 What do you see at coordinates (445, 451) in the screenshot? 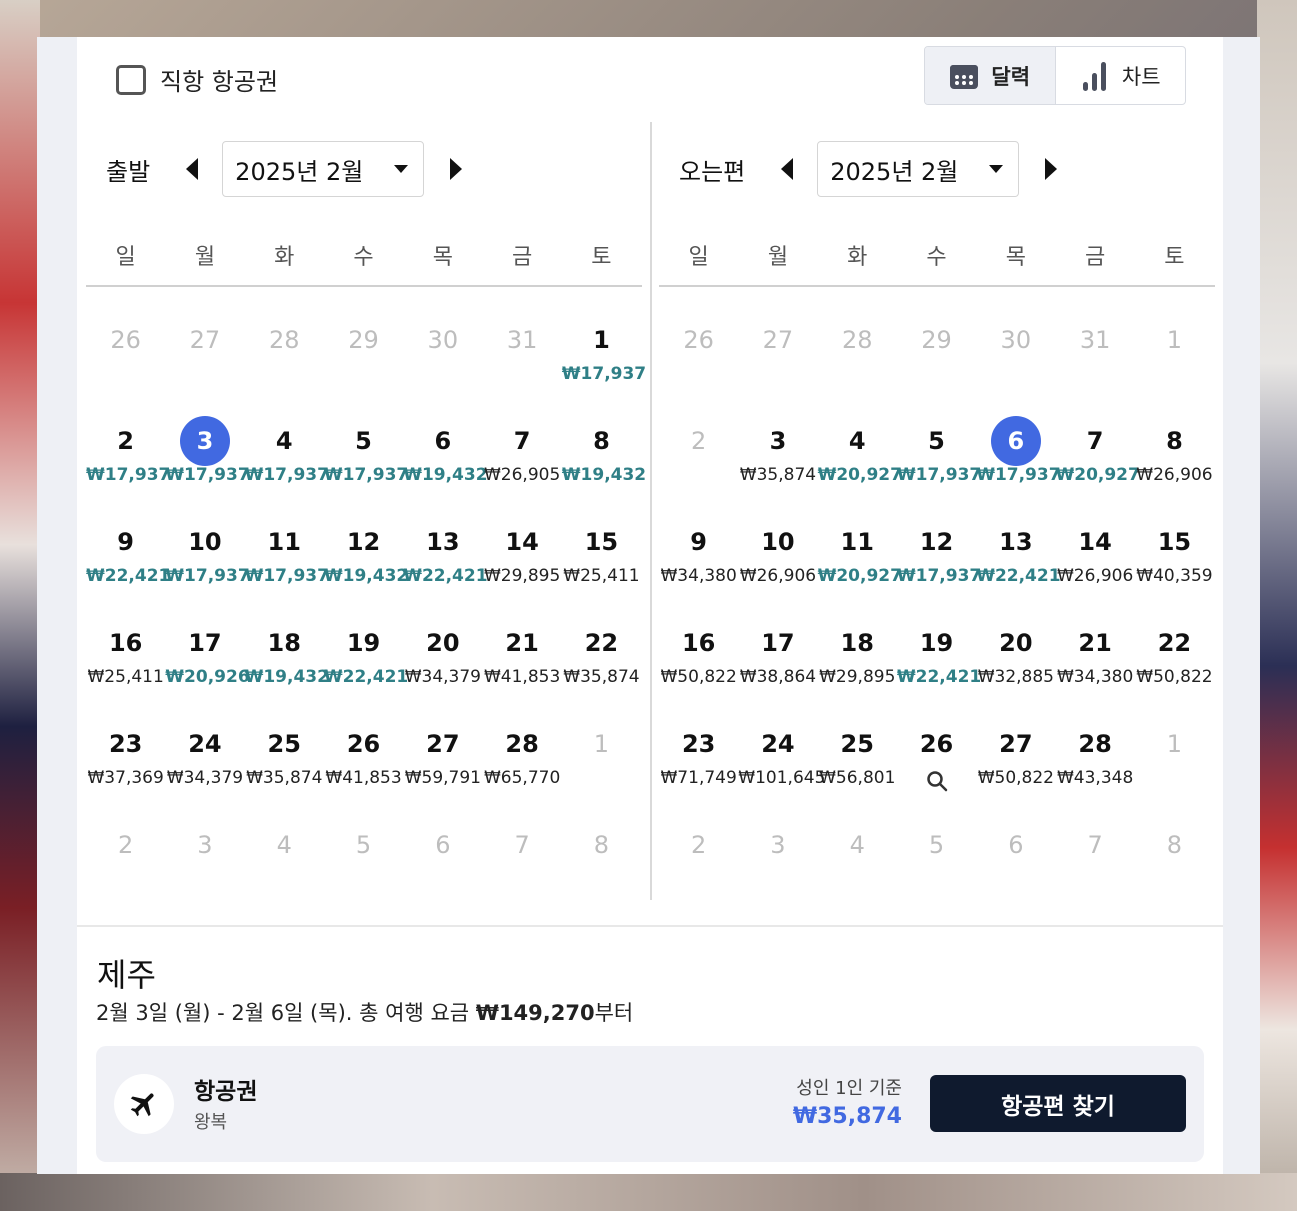
I see `calendar-day: 6 ₩19,432` at bounding box center [445, 451].